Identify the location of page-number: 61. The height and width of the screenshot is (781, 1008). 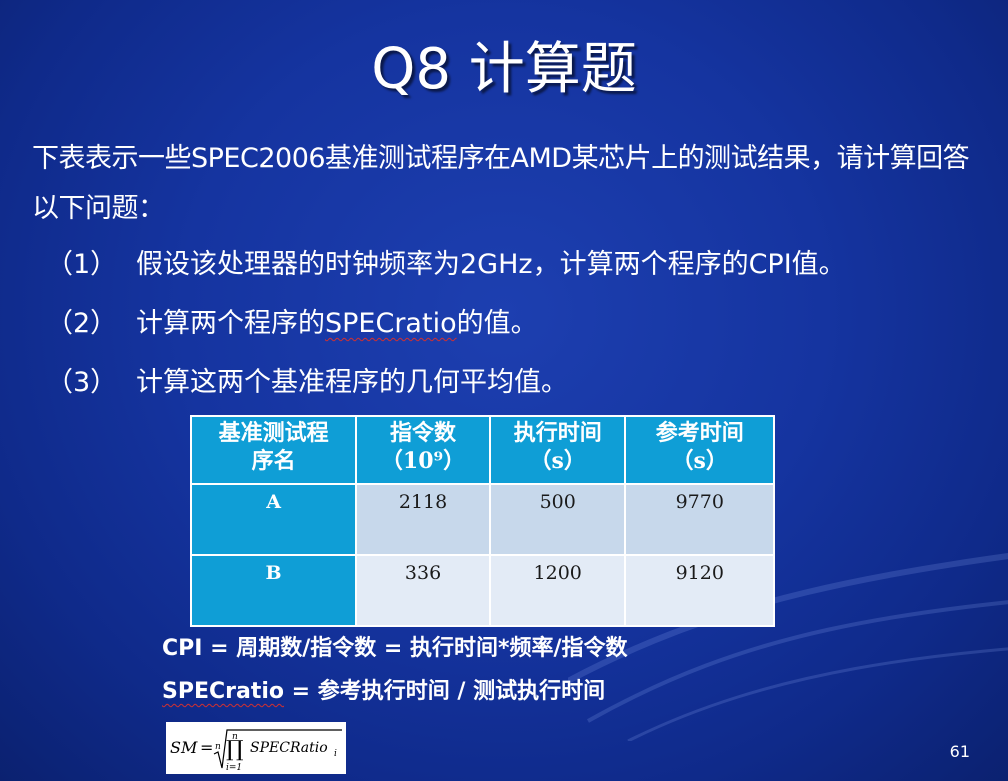
(959, 751).